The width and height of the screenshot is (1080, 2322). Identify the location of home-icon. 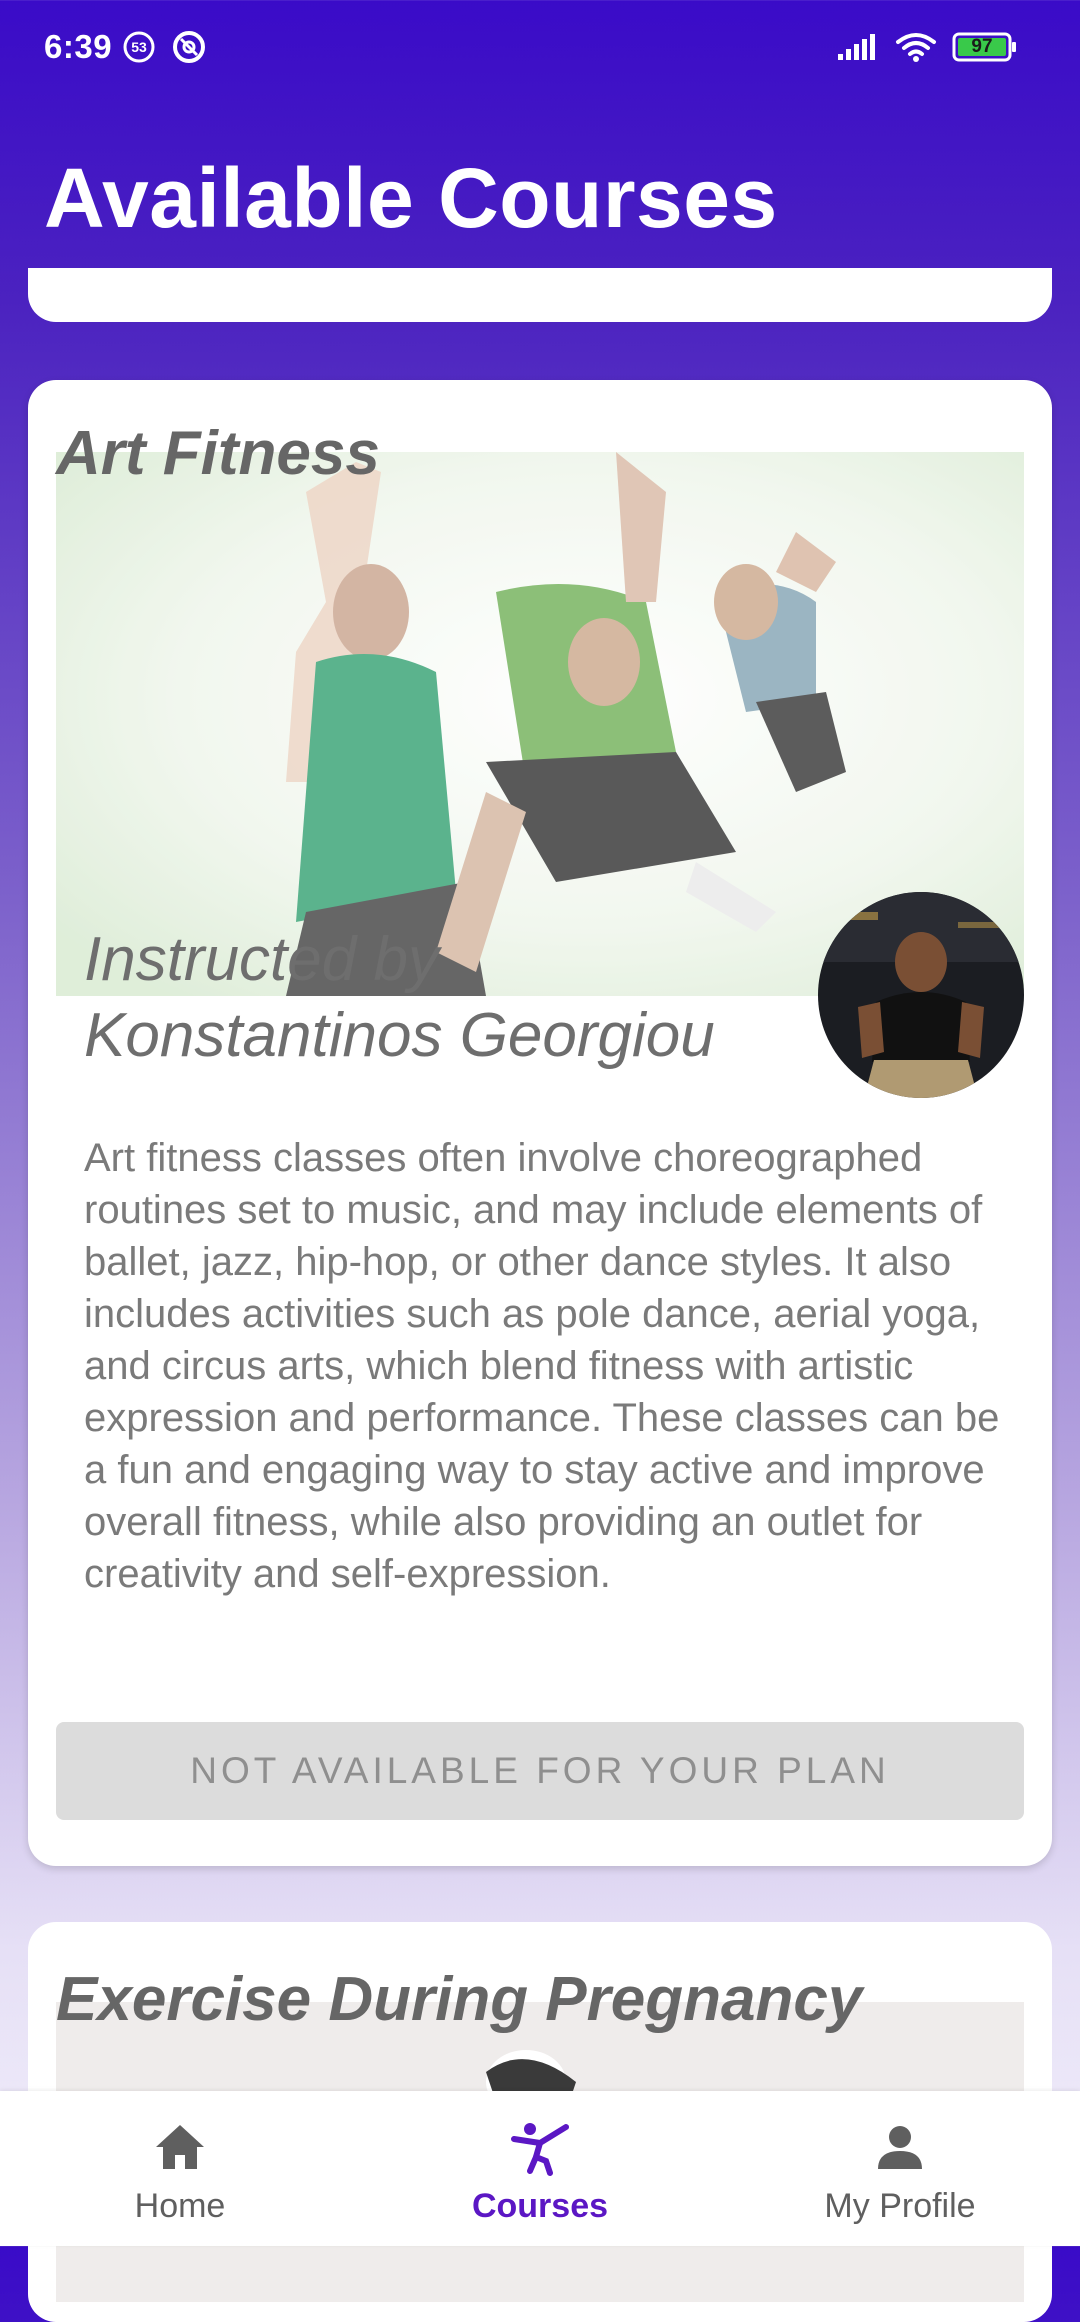
(180, 2147).